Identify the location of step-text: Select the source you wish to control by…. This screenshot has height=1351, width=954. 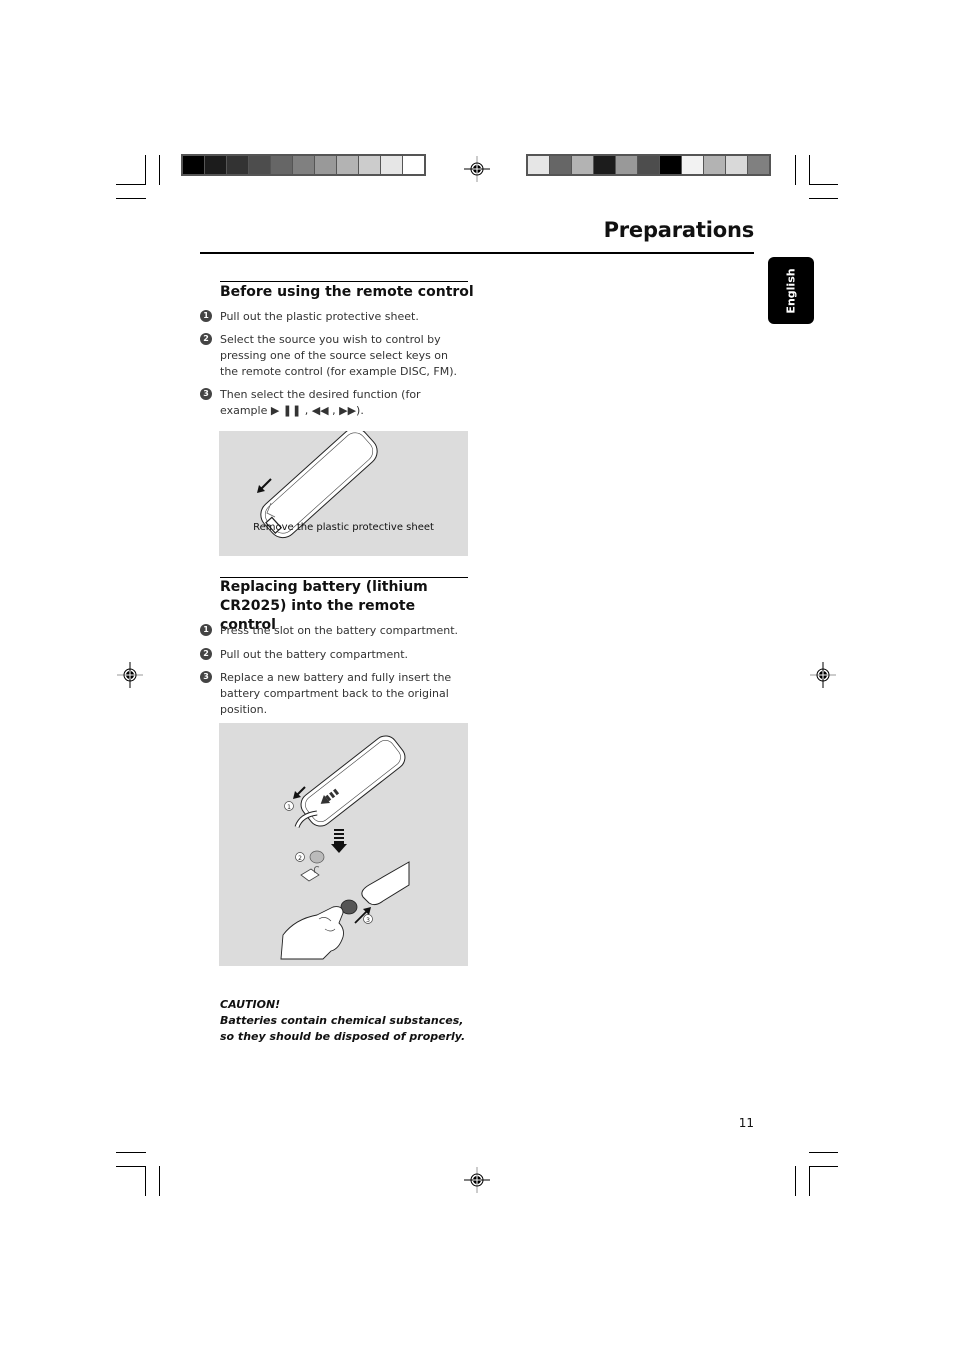
(338, 355).